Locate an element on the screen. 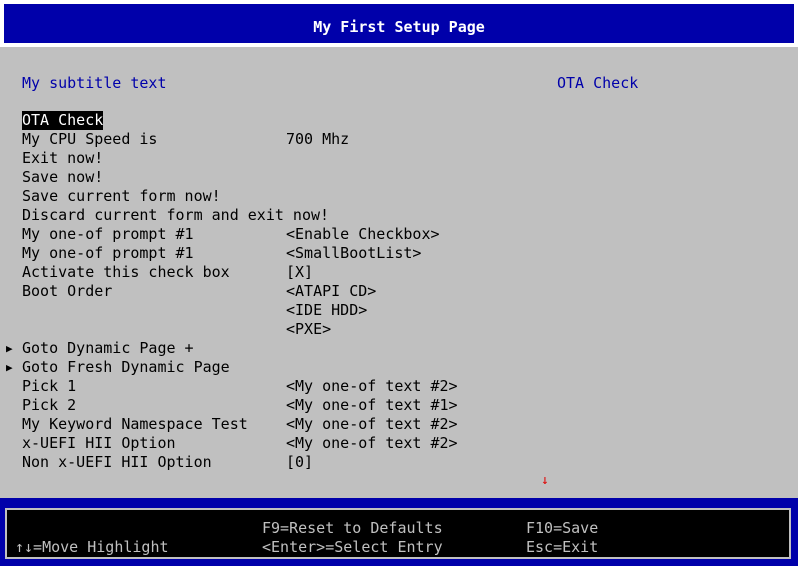 The image size is (798, 566). title-bar: My First Setup Page is located at coordinates (399, 23).